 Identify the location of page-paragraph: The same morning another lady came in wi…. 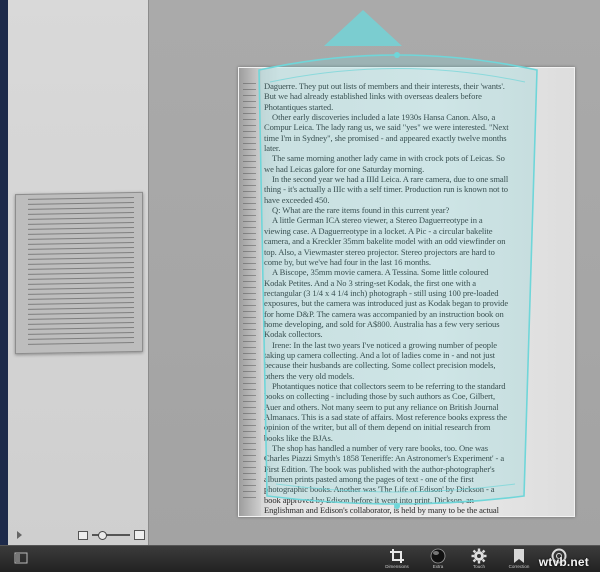
(384, 163).